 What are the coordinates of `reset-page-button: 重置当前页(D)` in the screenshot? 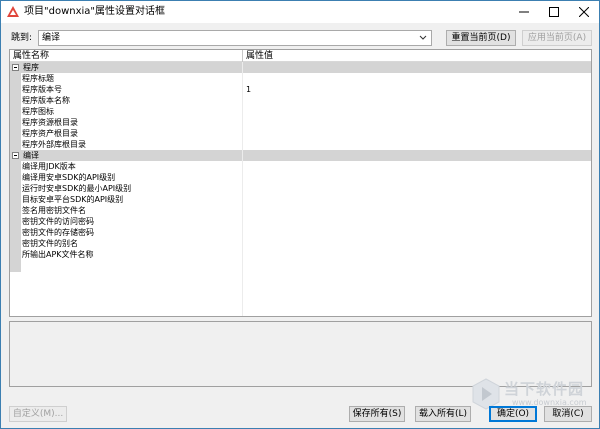 It's located at (481, 38).